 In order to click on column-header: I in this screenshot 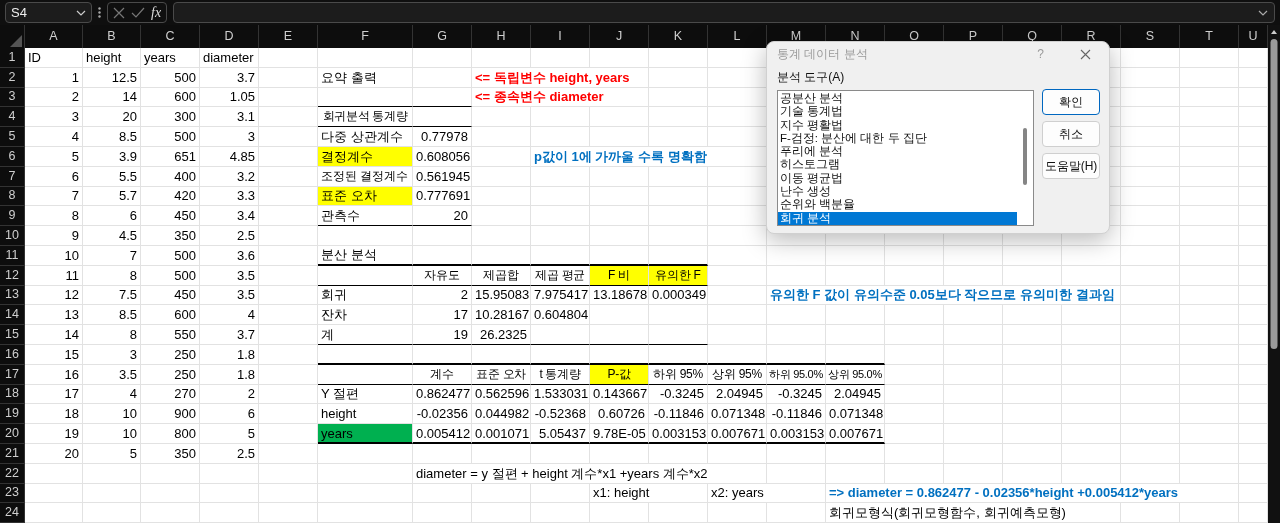, I will do `click(560, 36)`.